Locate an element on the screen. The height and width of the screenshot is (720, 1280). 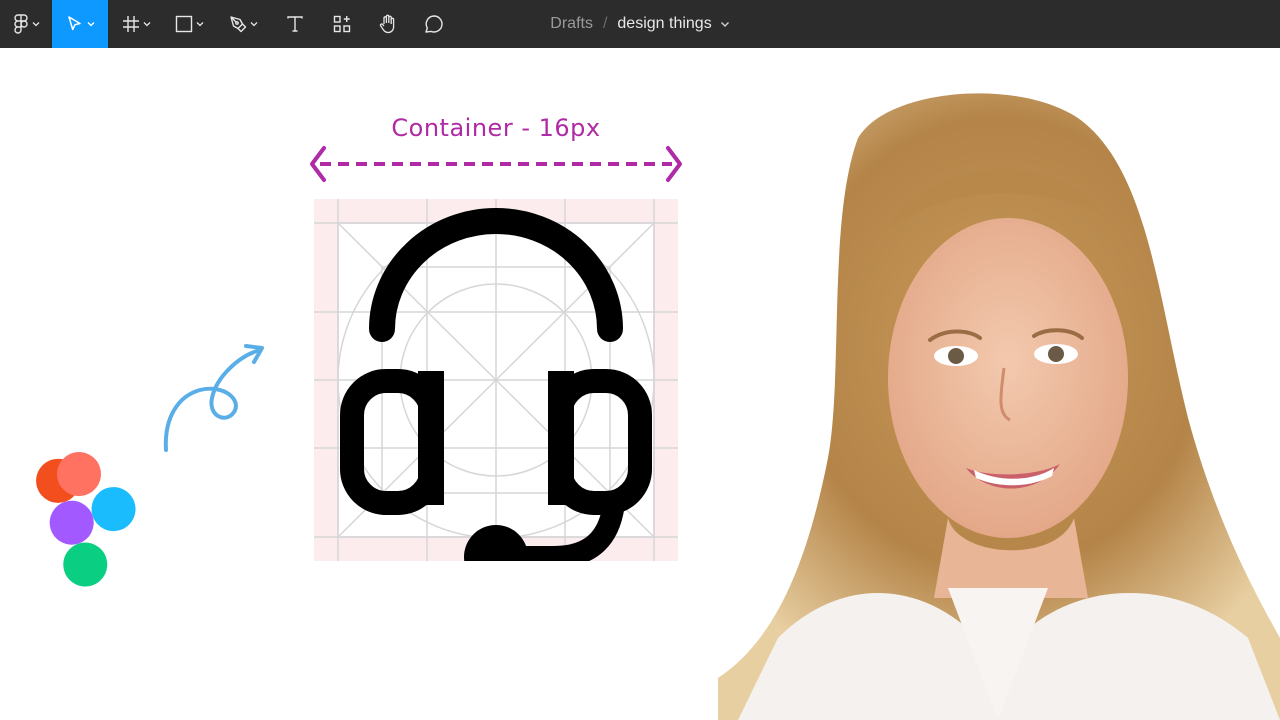
resources-icon is located at coordinates (342, 24).